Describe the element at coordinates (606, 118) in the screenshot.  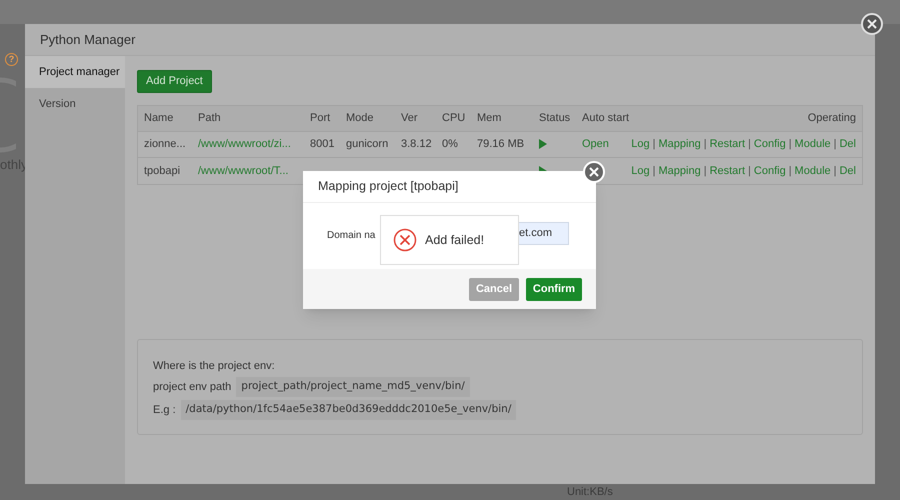
I see `column-header: Auto start` at that location.